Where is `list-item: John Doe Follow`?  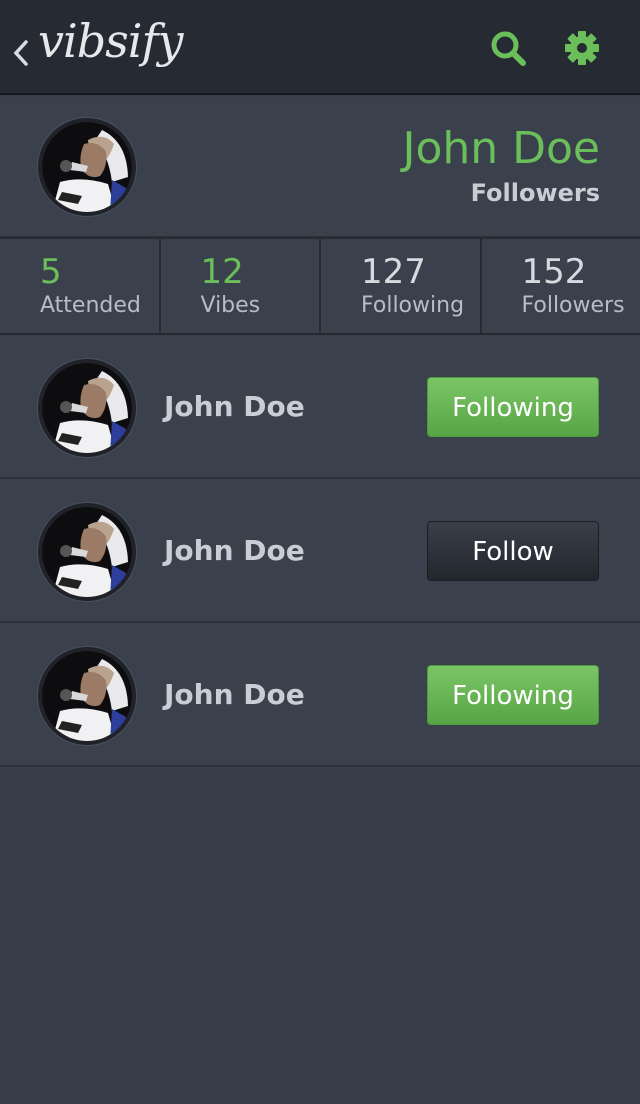 list-item: John Doe Follow is located at coordinates (320, 551).